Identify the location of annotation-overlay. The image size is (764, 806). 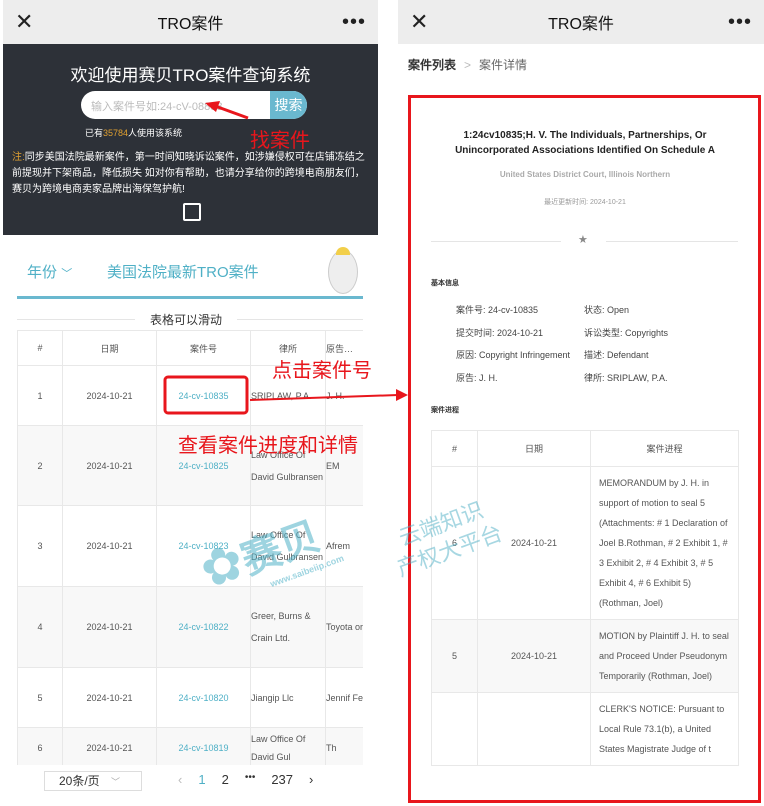
(285, 258).